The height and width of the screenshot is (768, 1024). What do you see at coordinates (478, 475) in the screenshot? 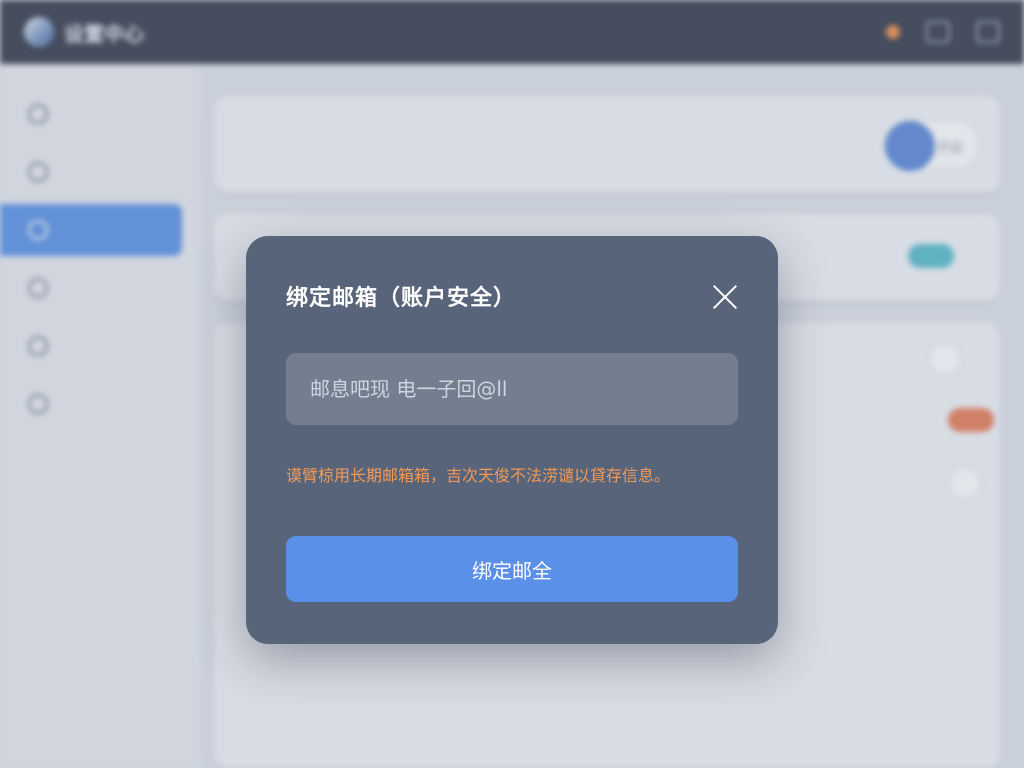
I see `warning-text: 谟臂椋用长期邮箱箱，吉次天俊不法涝谴以貸存信息。` at bounding box center [478, 475].